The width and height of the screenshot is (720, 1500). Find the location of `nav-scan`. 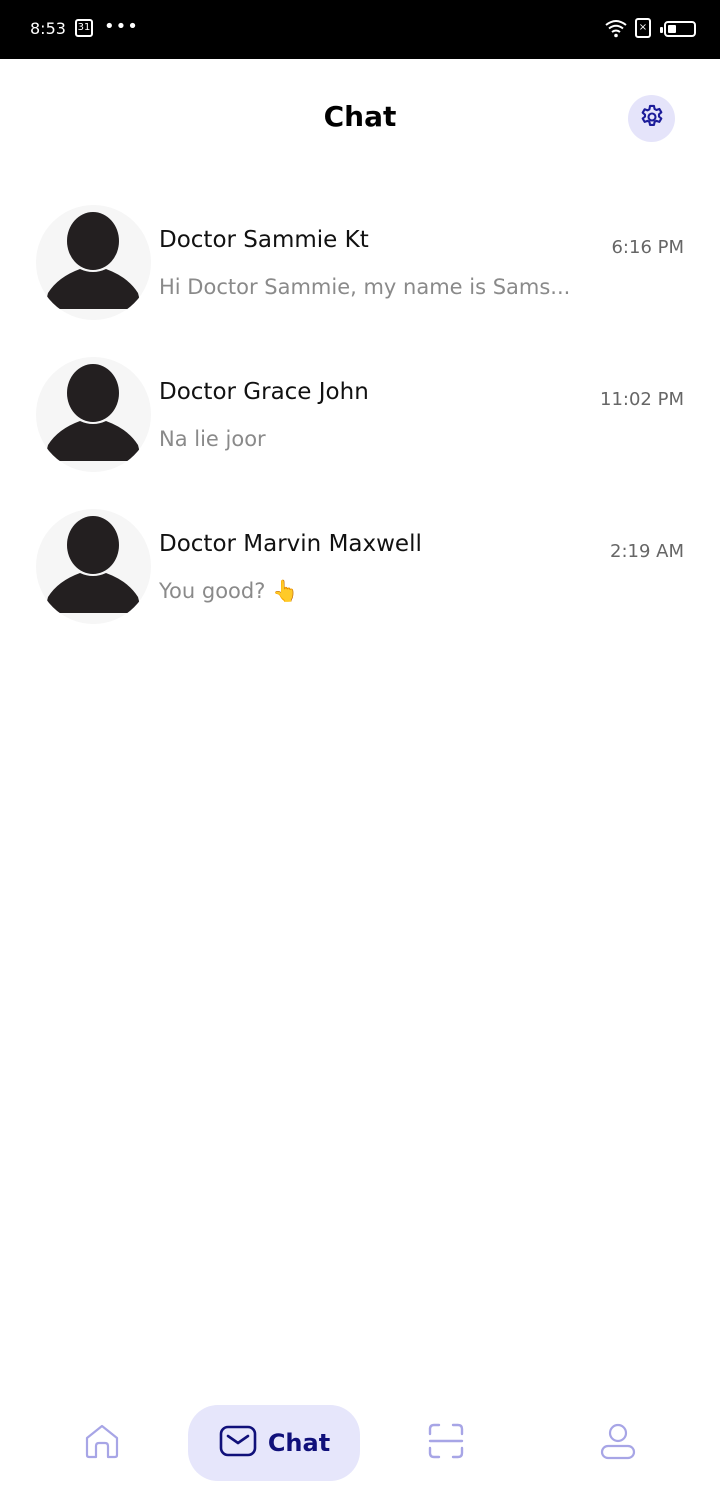

nav-scan is located at coordinates (446, 1443).